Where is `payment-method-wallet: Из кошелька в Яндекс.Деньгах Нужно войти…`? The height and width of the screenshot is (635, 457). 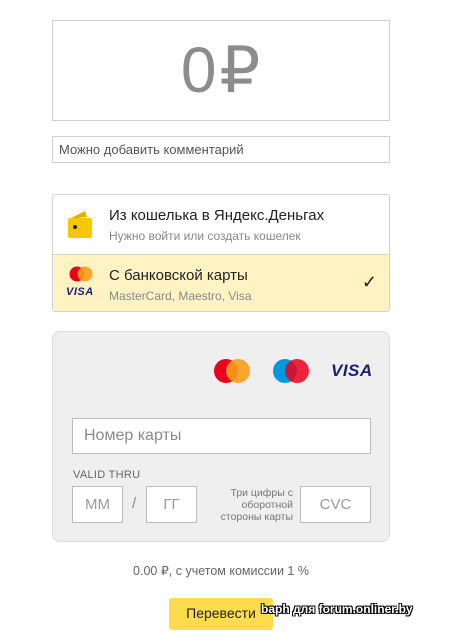 payment-method-wallet: Из кошелька в Яндекс.Деньгах Нужно войти… is located at coordinates (221, 224).